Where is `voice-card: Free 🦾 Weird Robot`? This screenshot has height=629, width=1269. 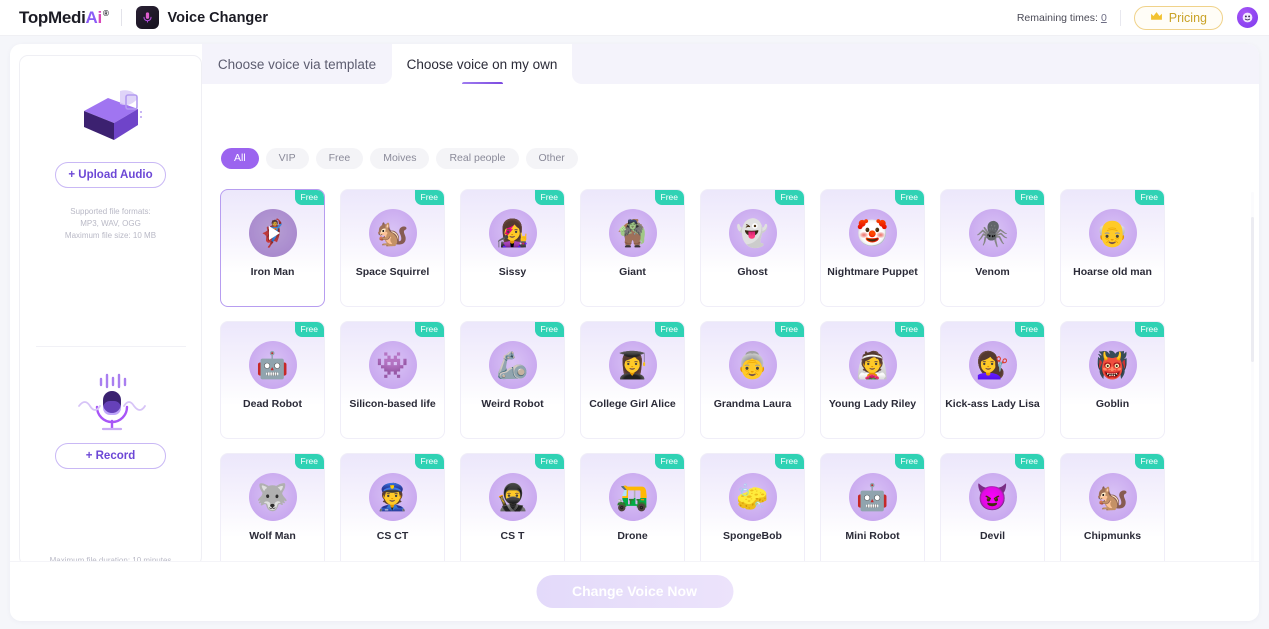 voice-card: Free 🦾 Weird Robot is located at coordinates (512, 380).